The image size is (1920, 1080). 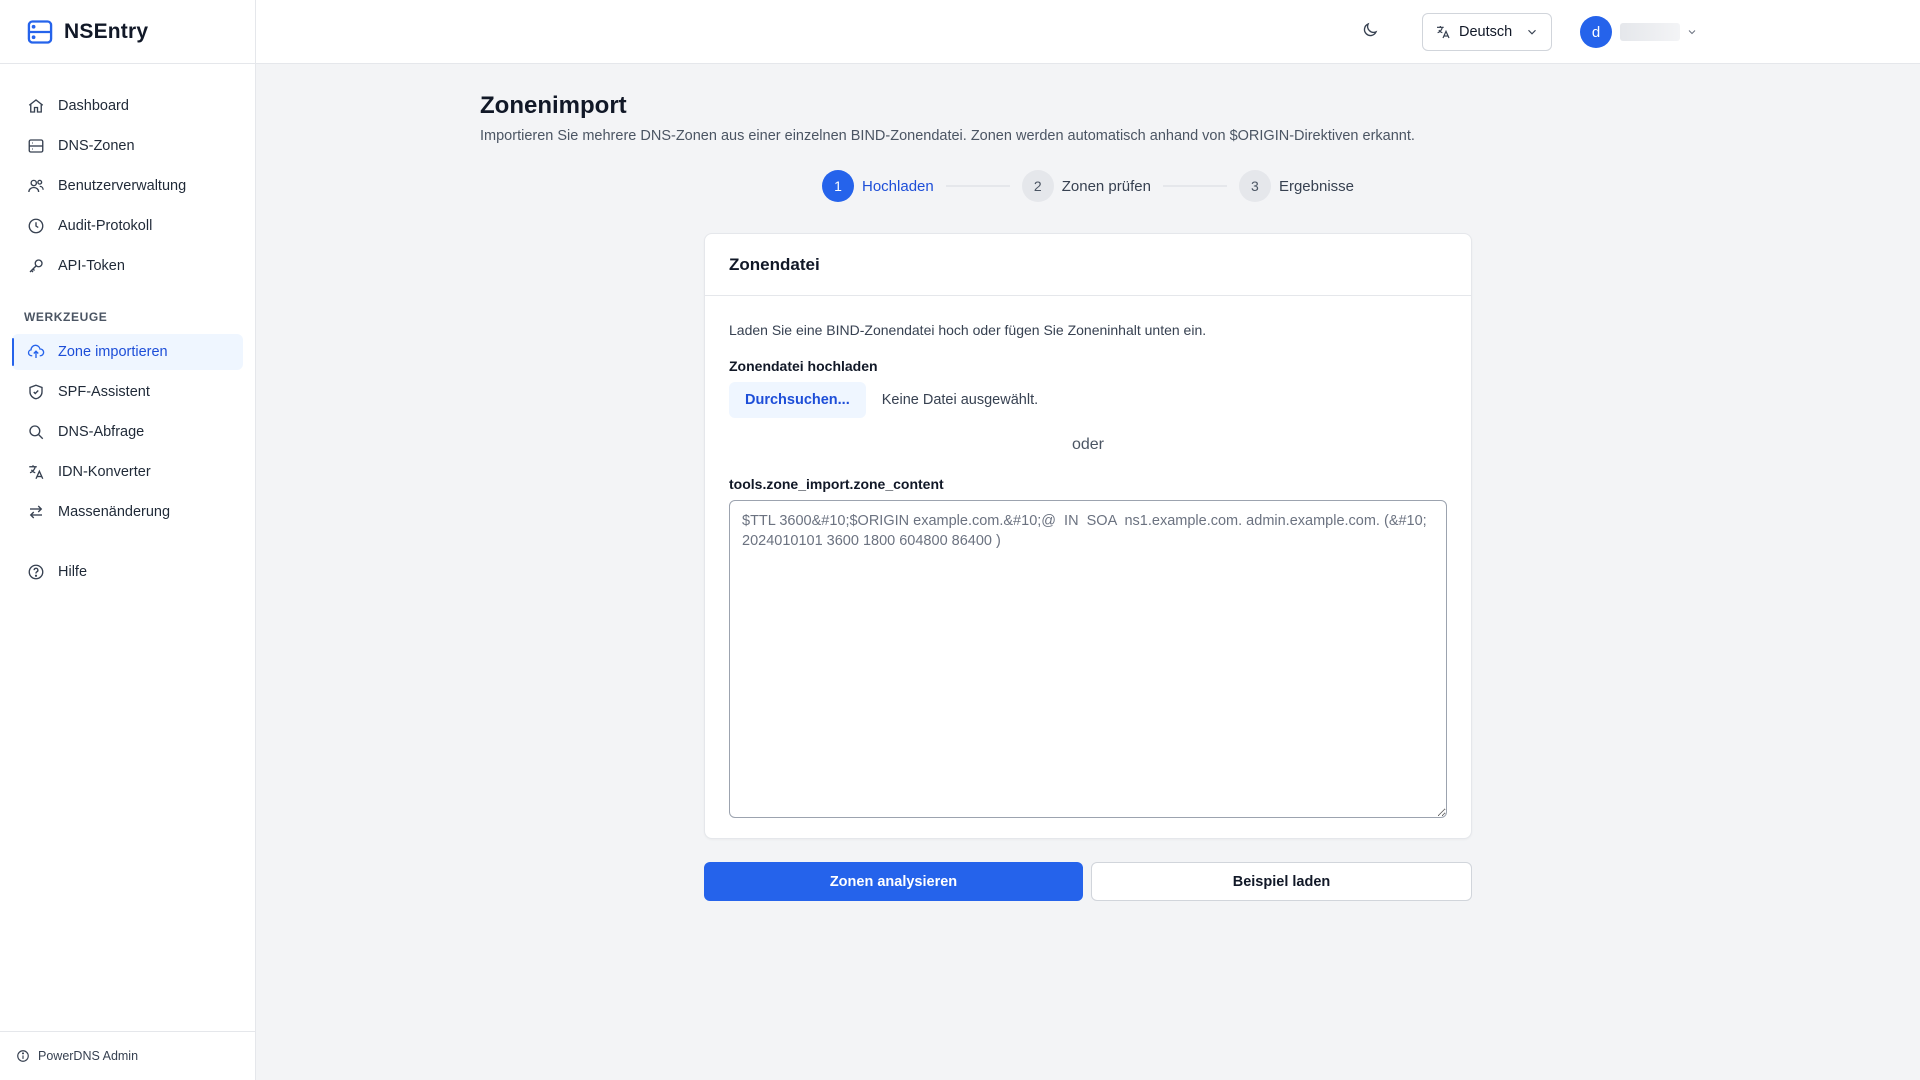 I want to click on sidebar-item-label: DNS-Abfrage, so click(x=101, y=432).